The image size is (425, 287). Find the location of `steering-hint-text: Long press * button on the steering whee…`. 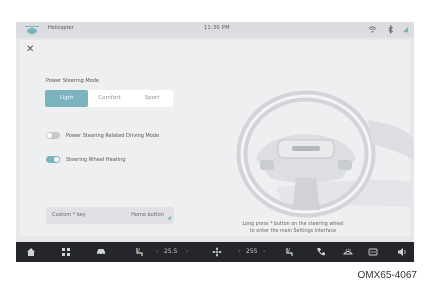

steering-hint-text: Long press * button on the steering whee… is located at coordinates (293, 228).